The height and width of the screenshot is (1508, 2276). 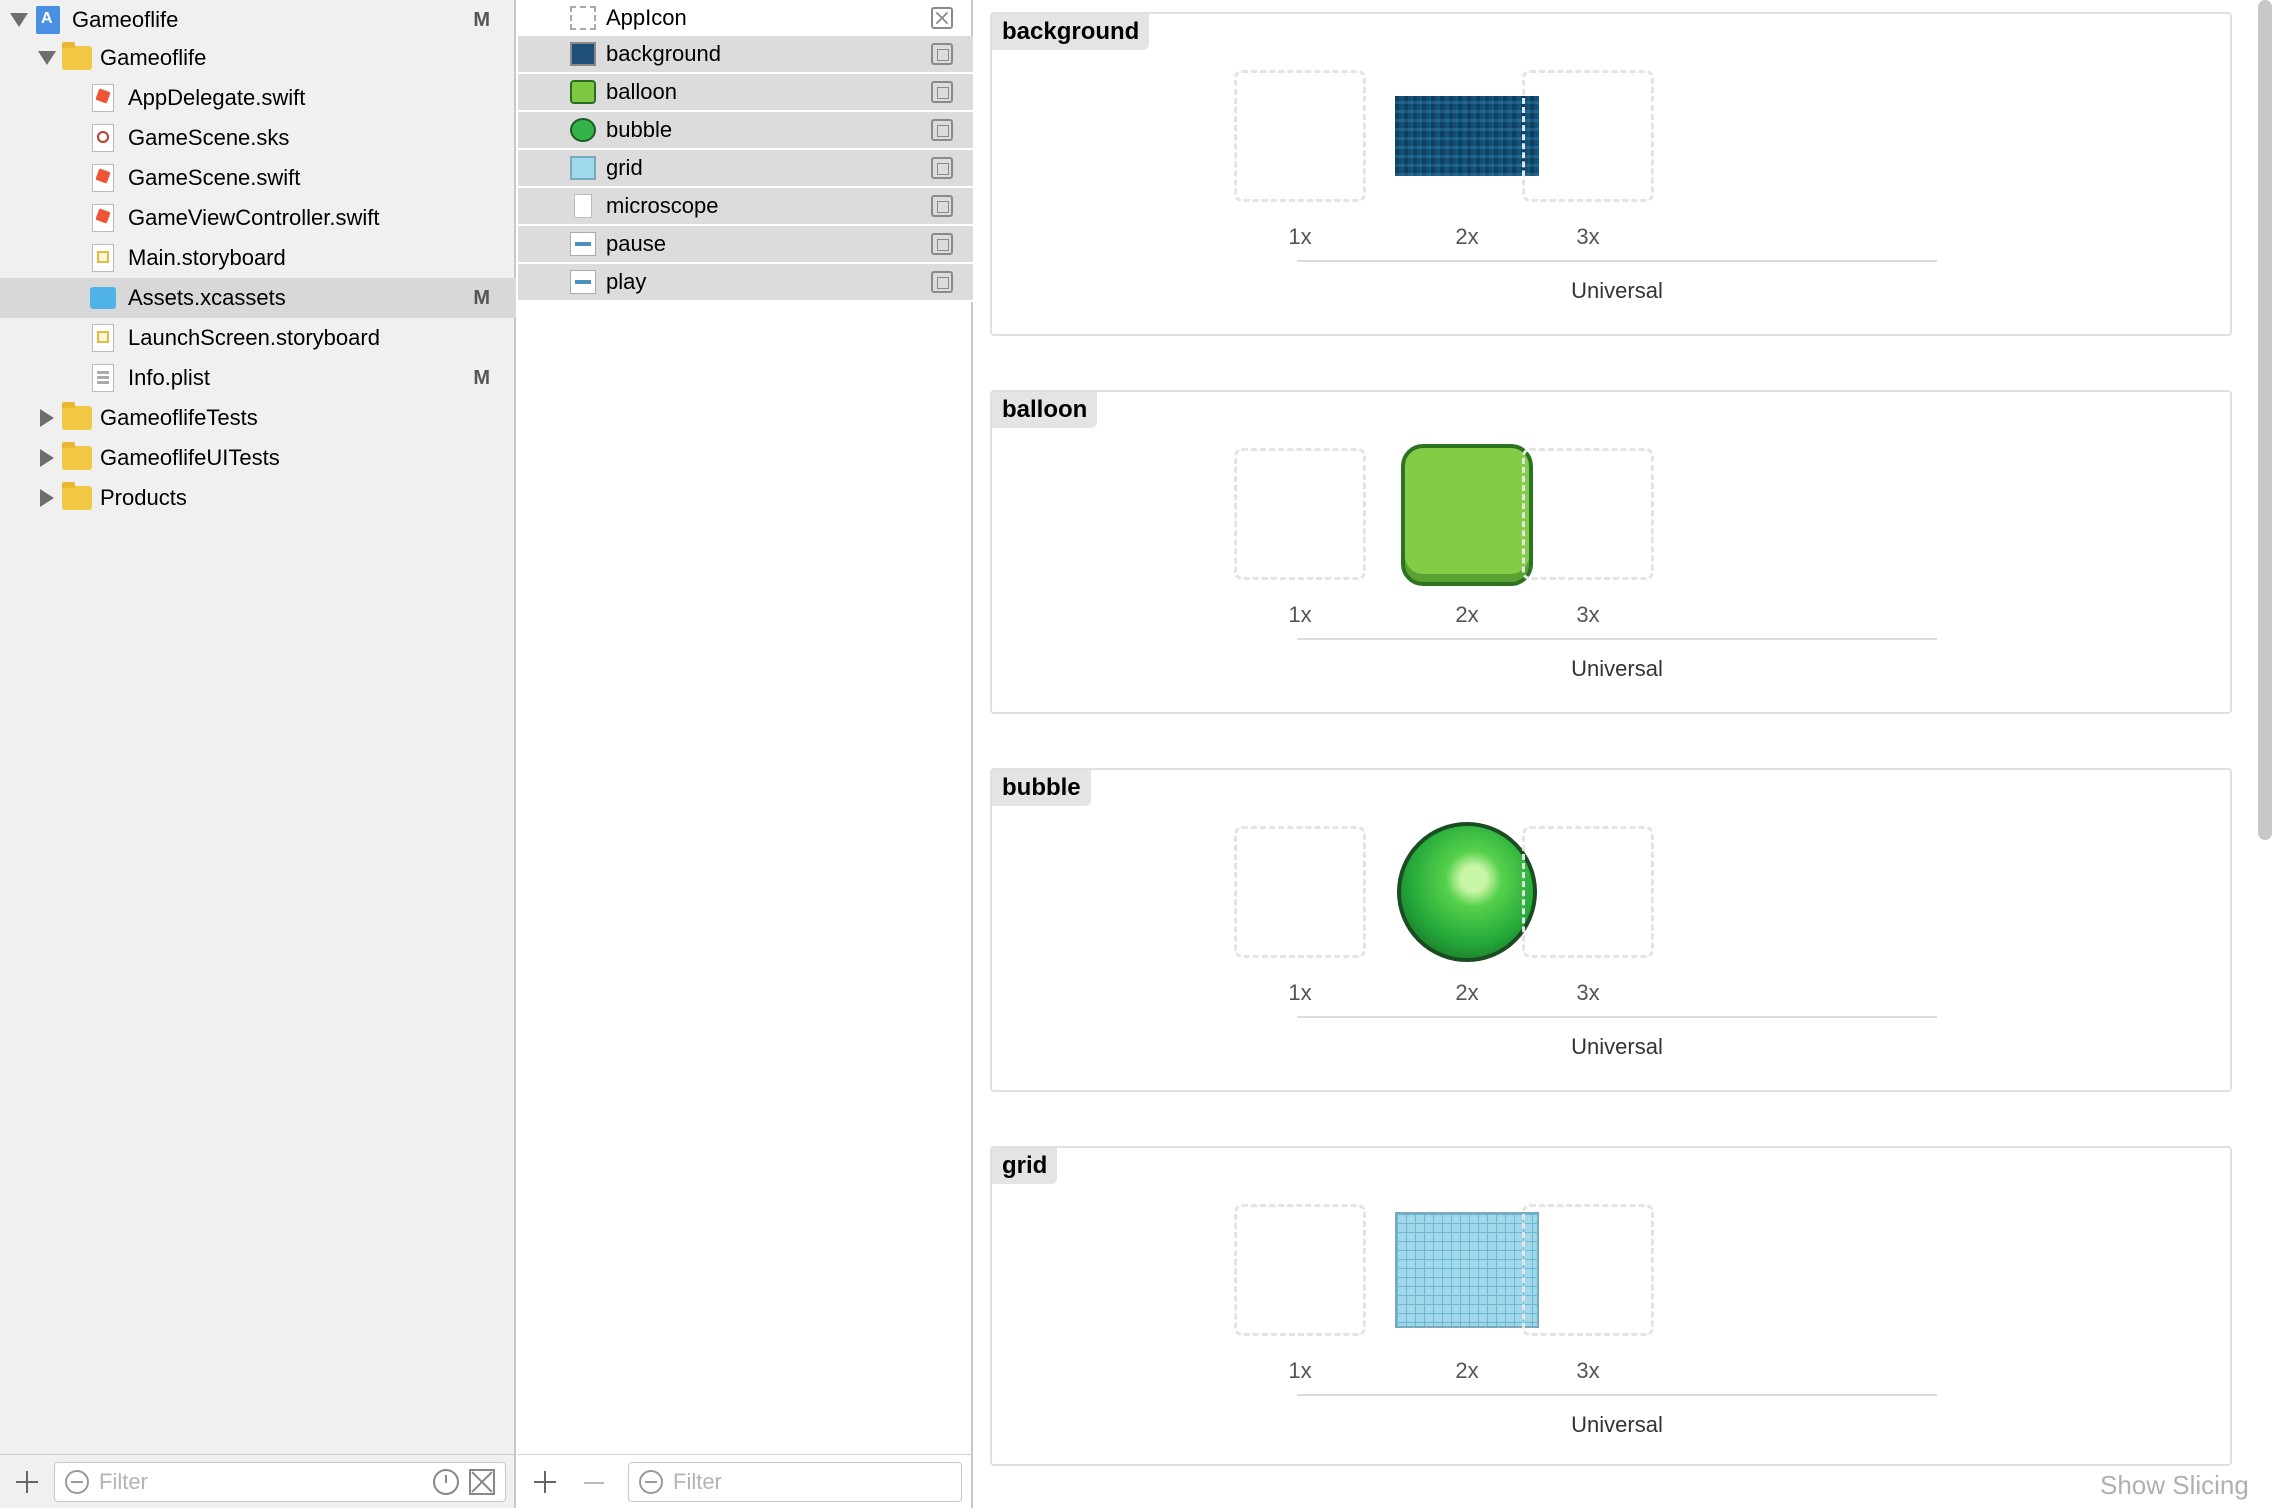 I want to click on asset-filter-field: Filter, so click(x=795, y=1482).